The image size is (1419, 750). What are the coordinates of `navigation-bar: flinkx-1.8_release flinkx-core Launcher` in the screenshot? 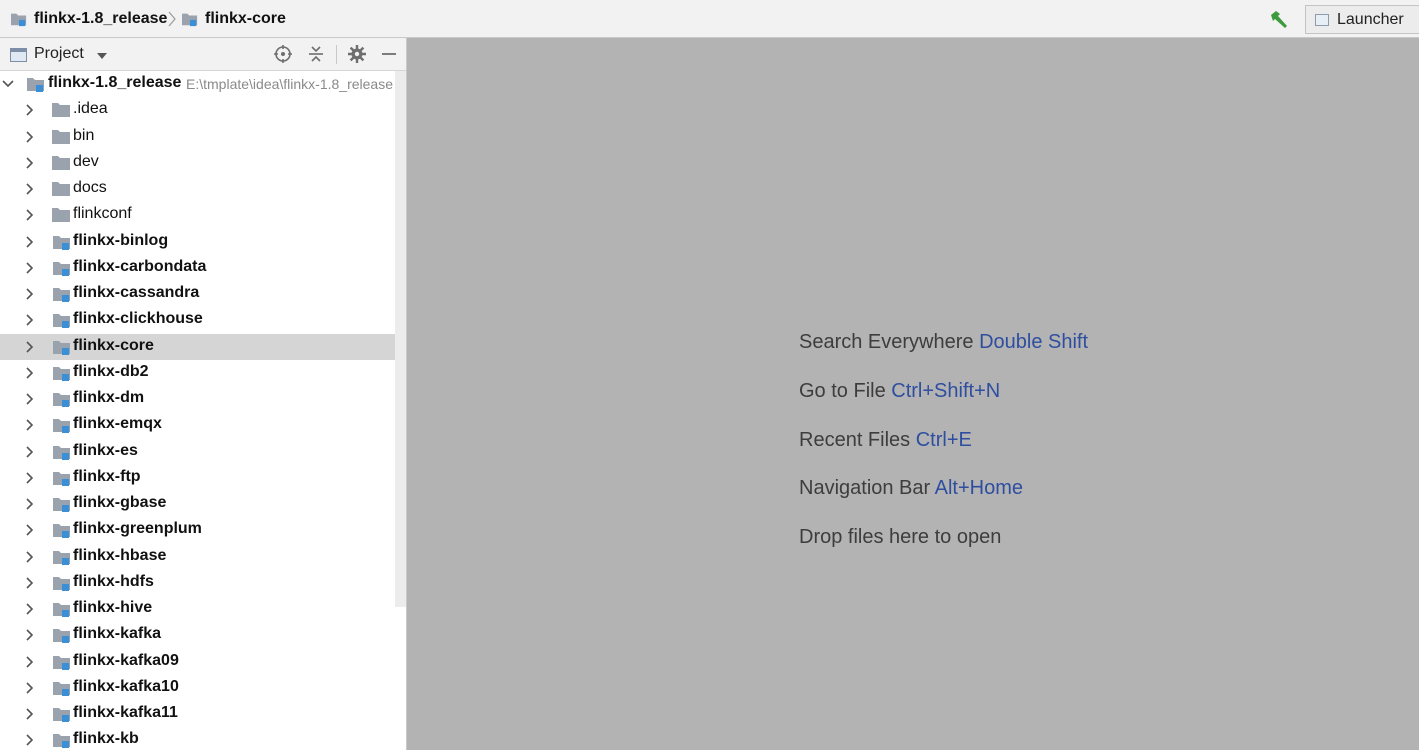 It's located at (709, 19).